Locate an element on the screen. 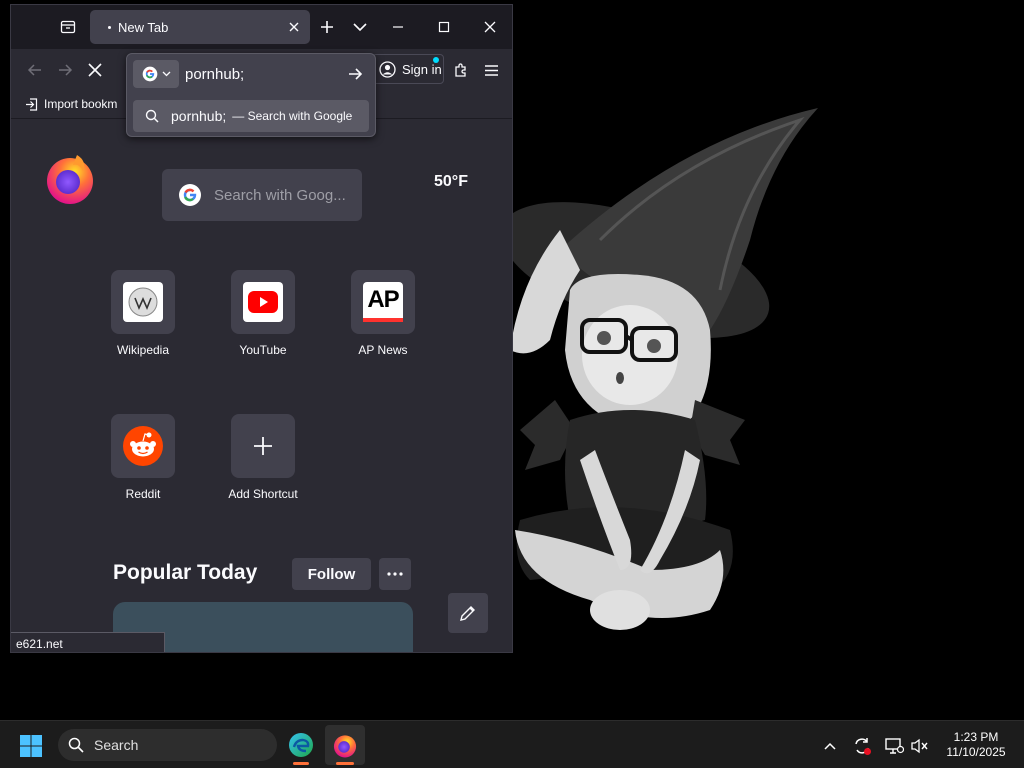  minimize-icon is located at coordinates (398, 27).